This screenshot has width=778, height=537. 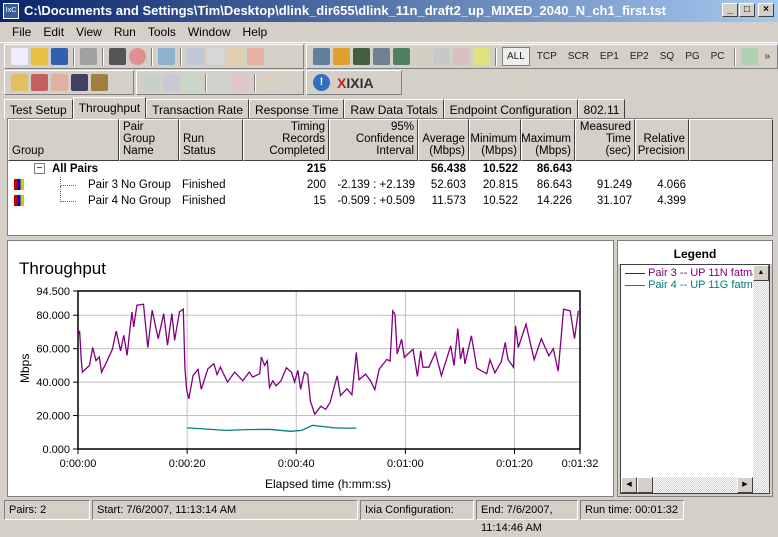 What do you see at coordinates (695, 252) in the screenshot?
I see `legend-title: Legend` at bounding box center [695, 252].